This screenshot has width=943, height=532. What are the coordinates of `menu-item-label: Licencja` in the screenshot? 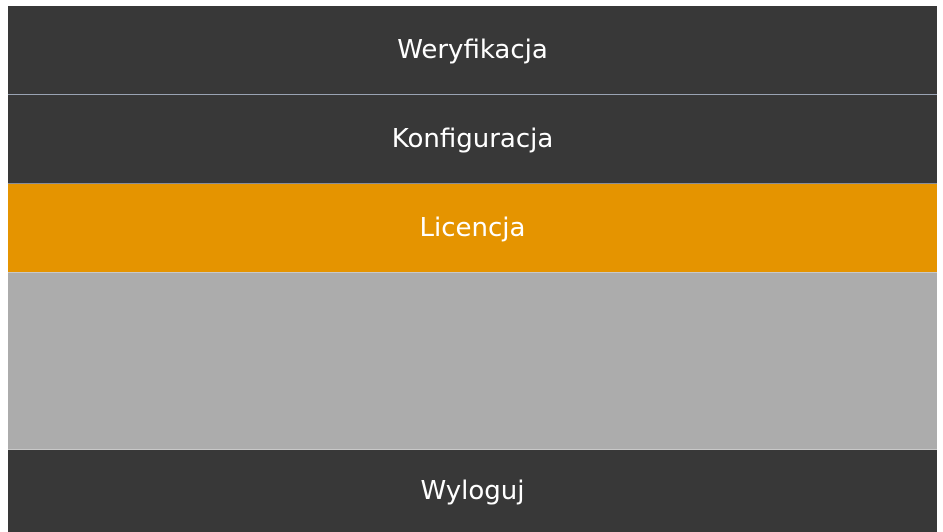 It's located at (472, 228).